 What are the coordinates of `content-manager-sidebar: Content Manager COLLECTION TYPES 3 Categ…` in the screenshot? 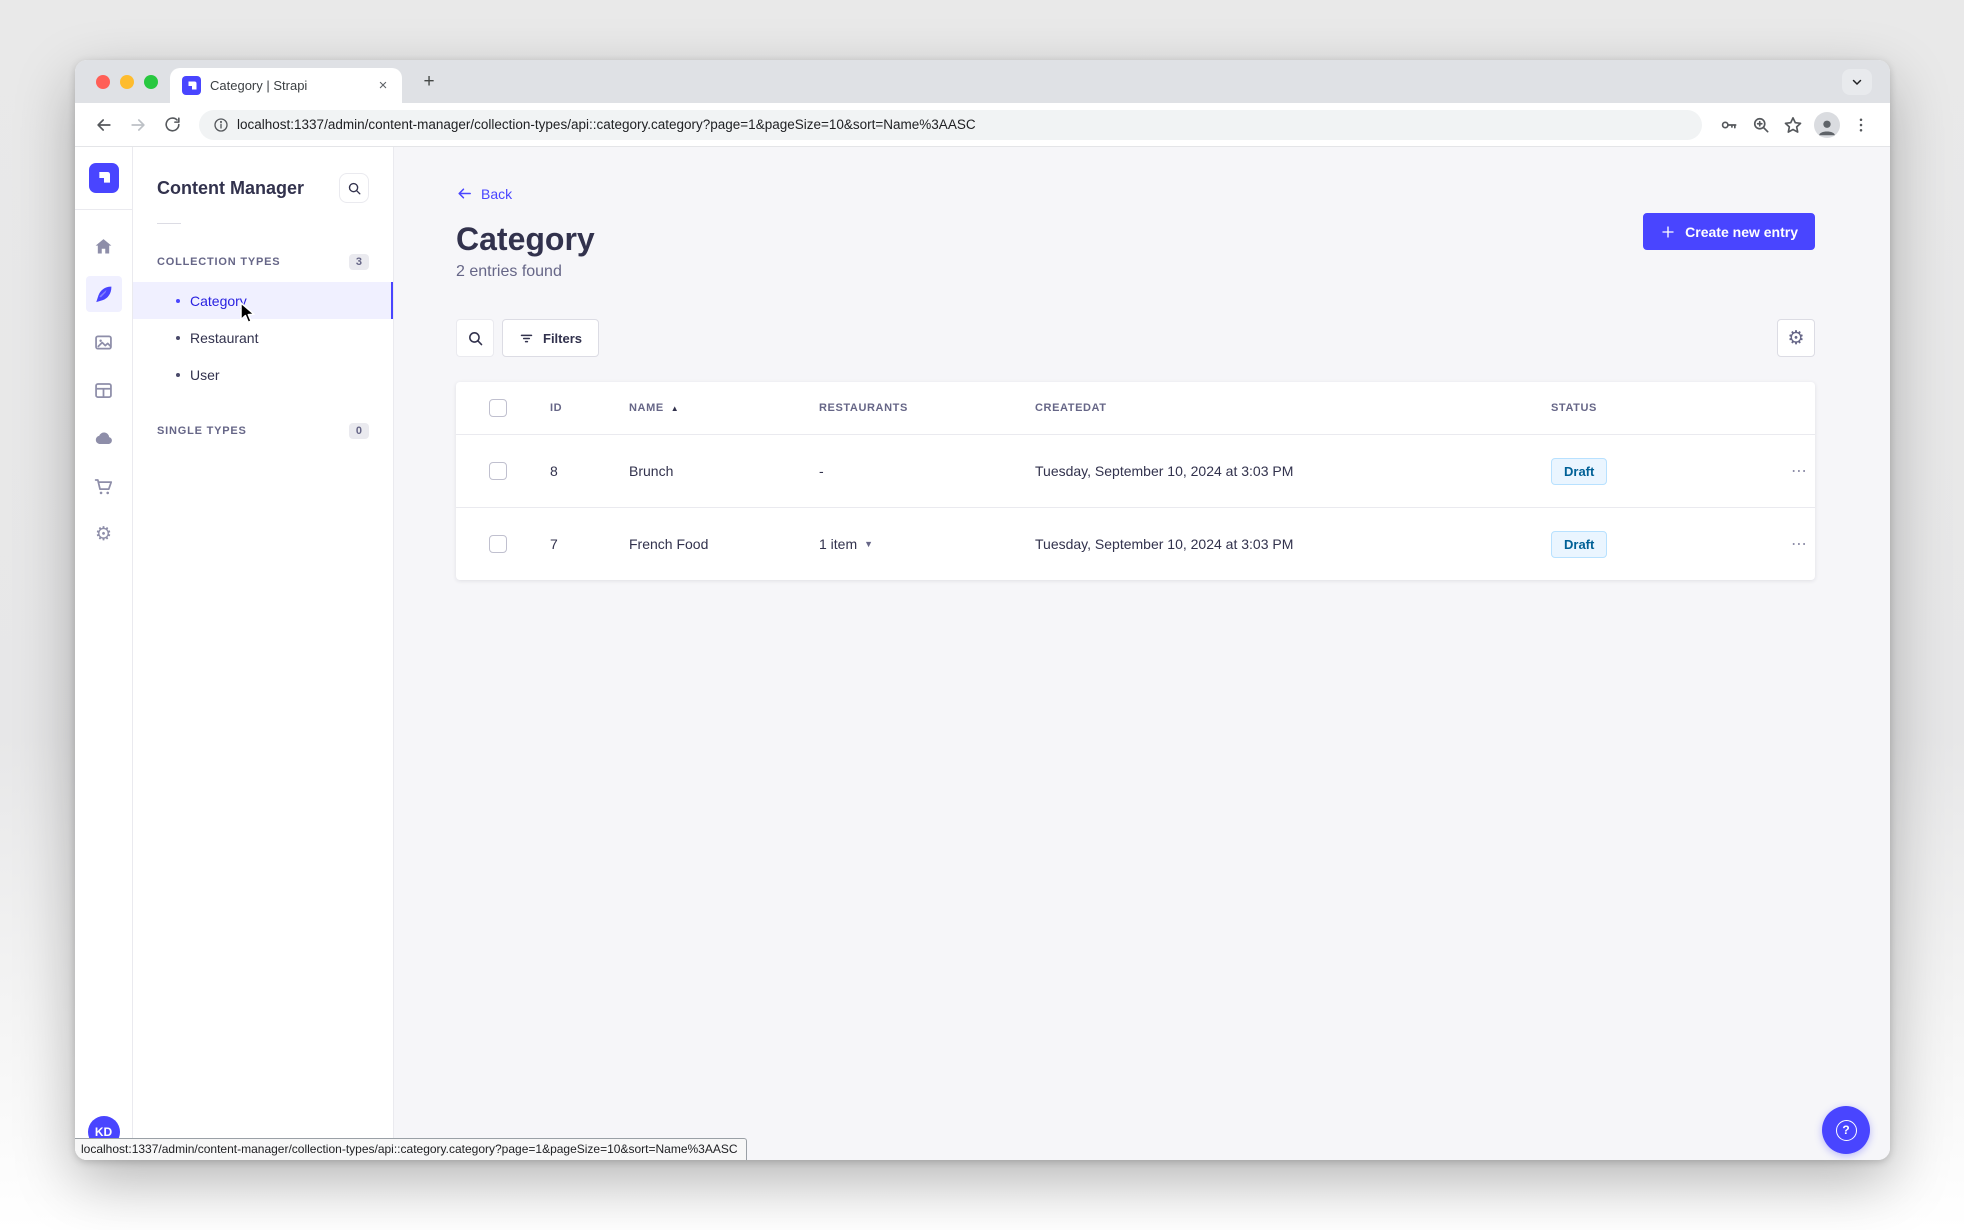 It's located at (263, 653).